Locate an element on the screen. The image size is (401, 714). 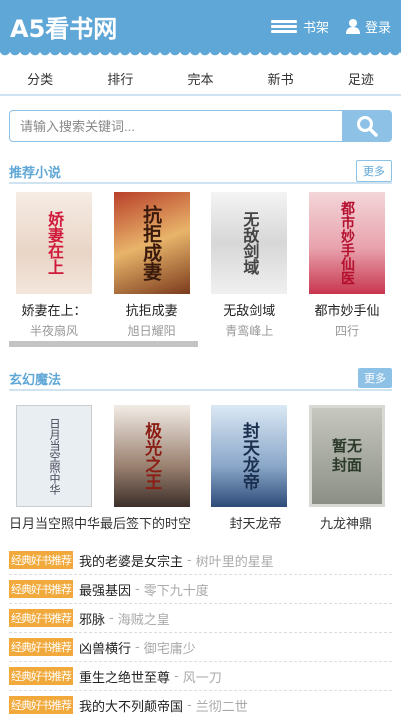
book-title: 抗拒成妻 is located at coordinates (151, 311).